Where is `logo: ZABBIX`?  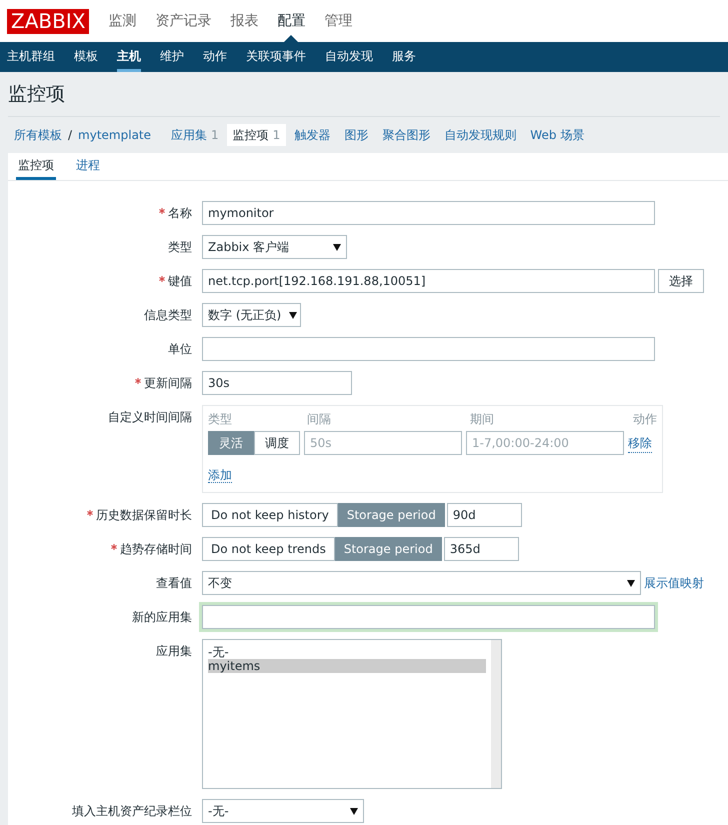
logo: ZABBIX is located at coordinates (48, 21).